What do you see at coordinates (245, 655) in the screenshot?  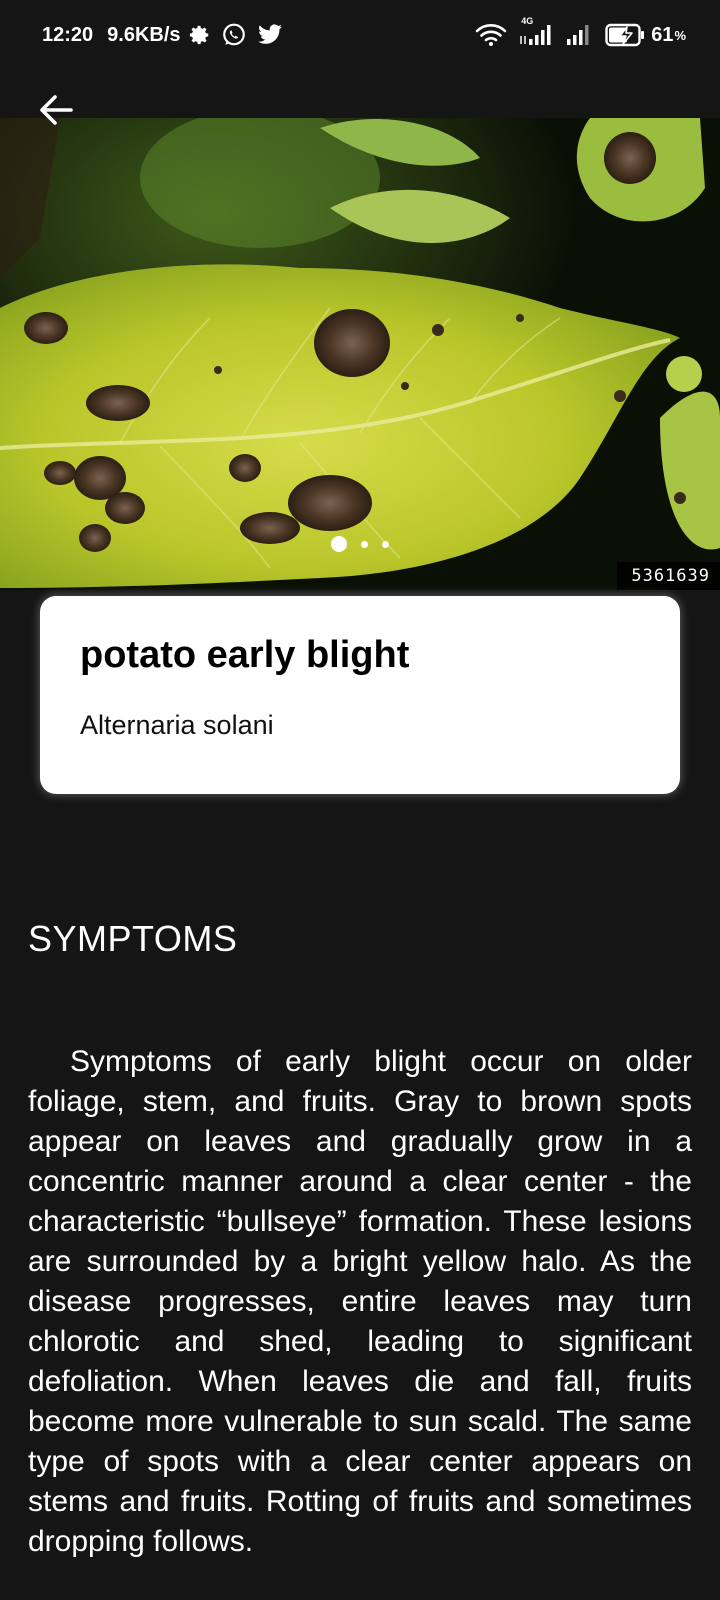 I see `disease-name: potato early blight` at bounding box center [245, 655].